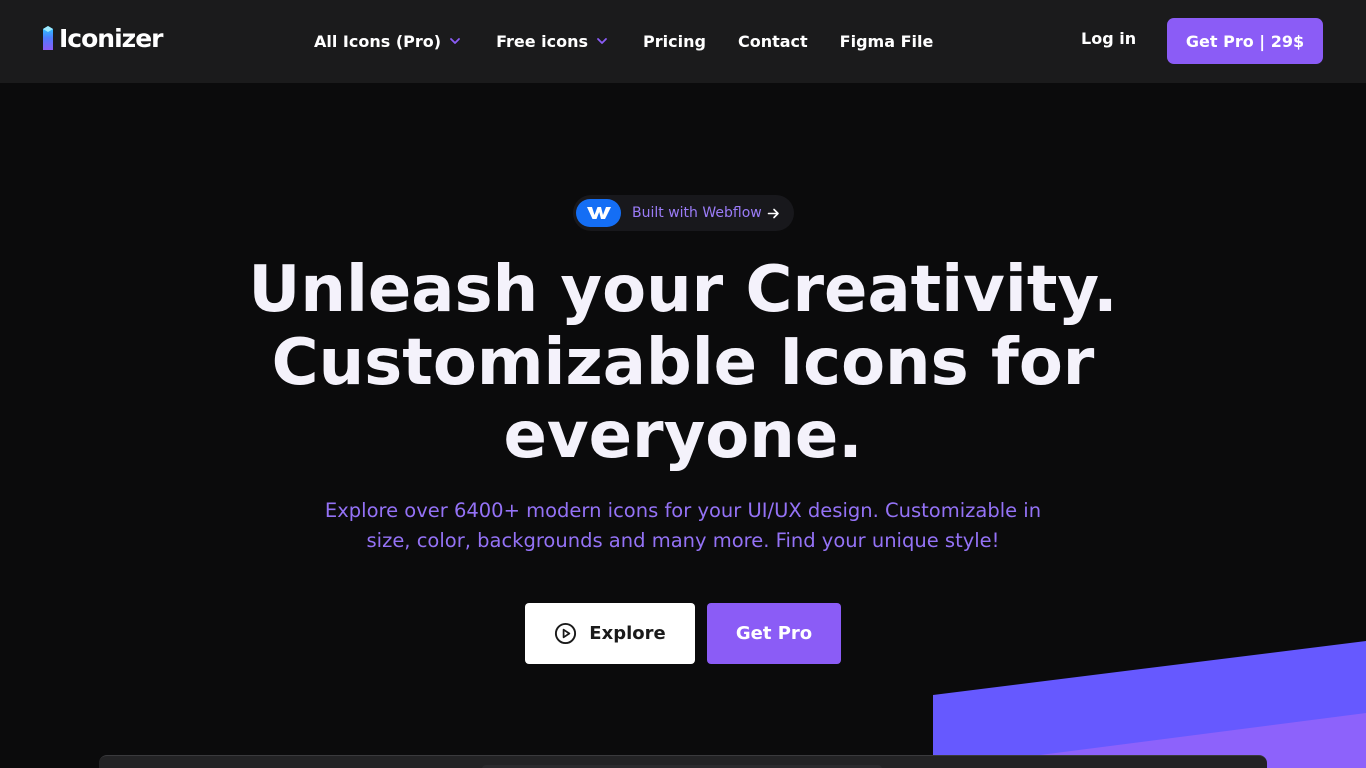 The image size is (1366, 768). What do you see at coordinates (697, 213) in the screenshot?
I see `badge-label: Built with Webflow` at bounding box center [697, 213].